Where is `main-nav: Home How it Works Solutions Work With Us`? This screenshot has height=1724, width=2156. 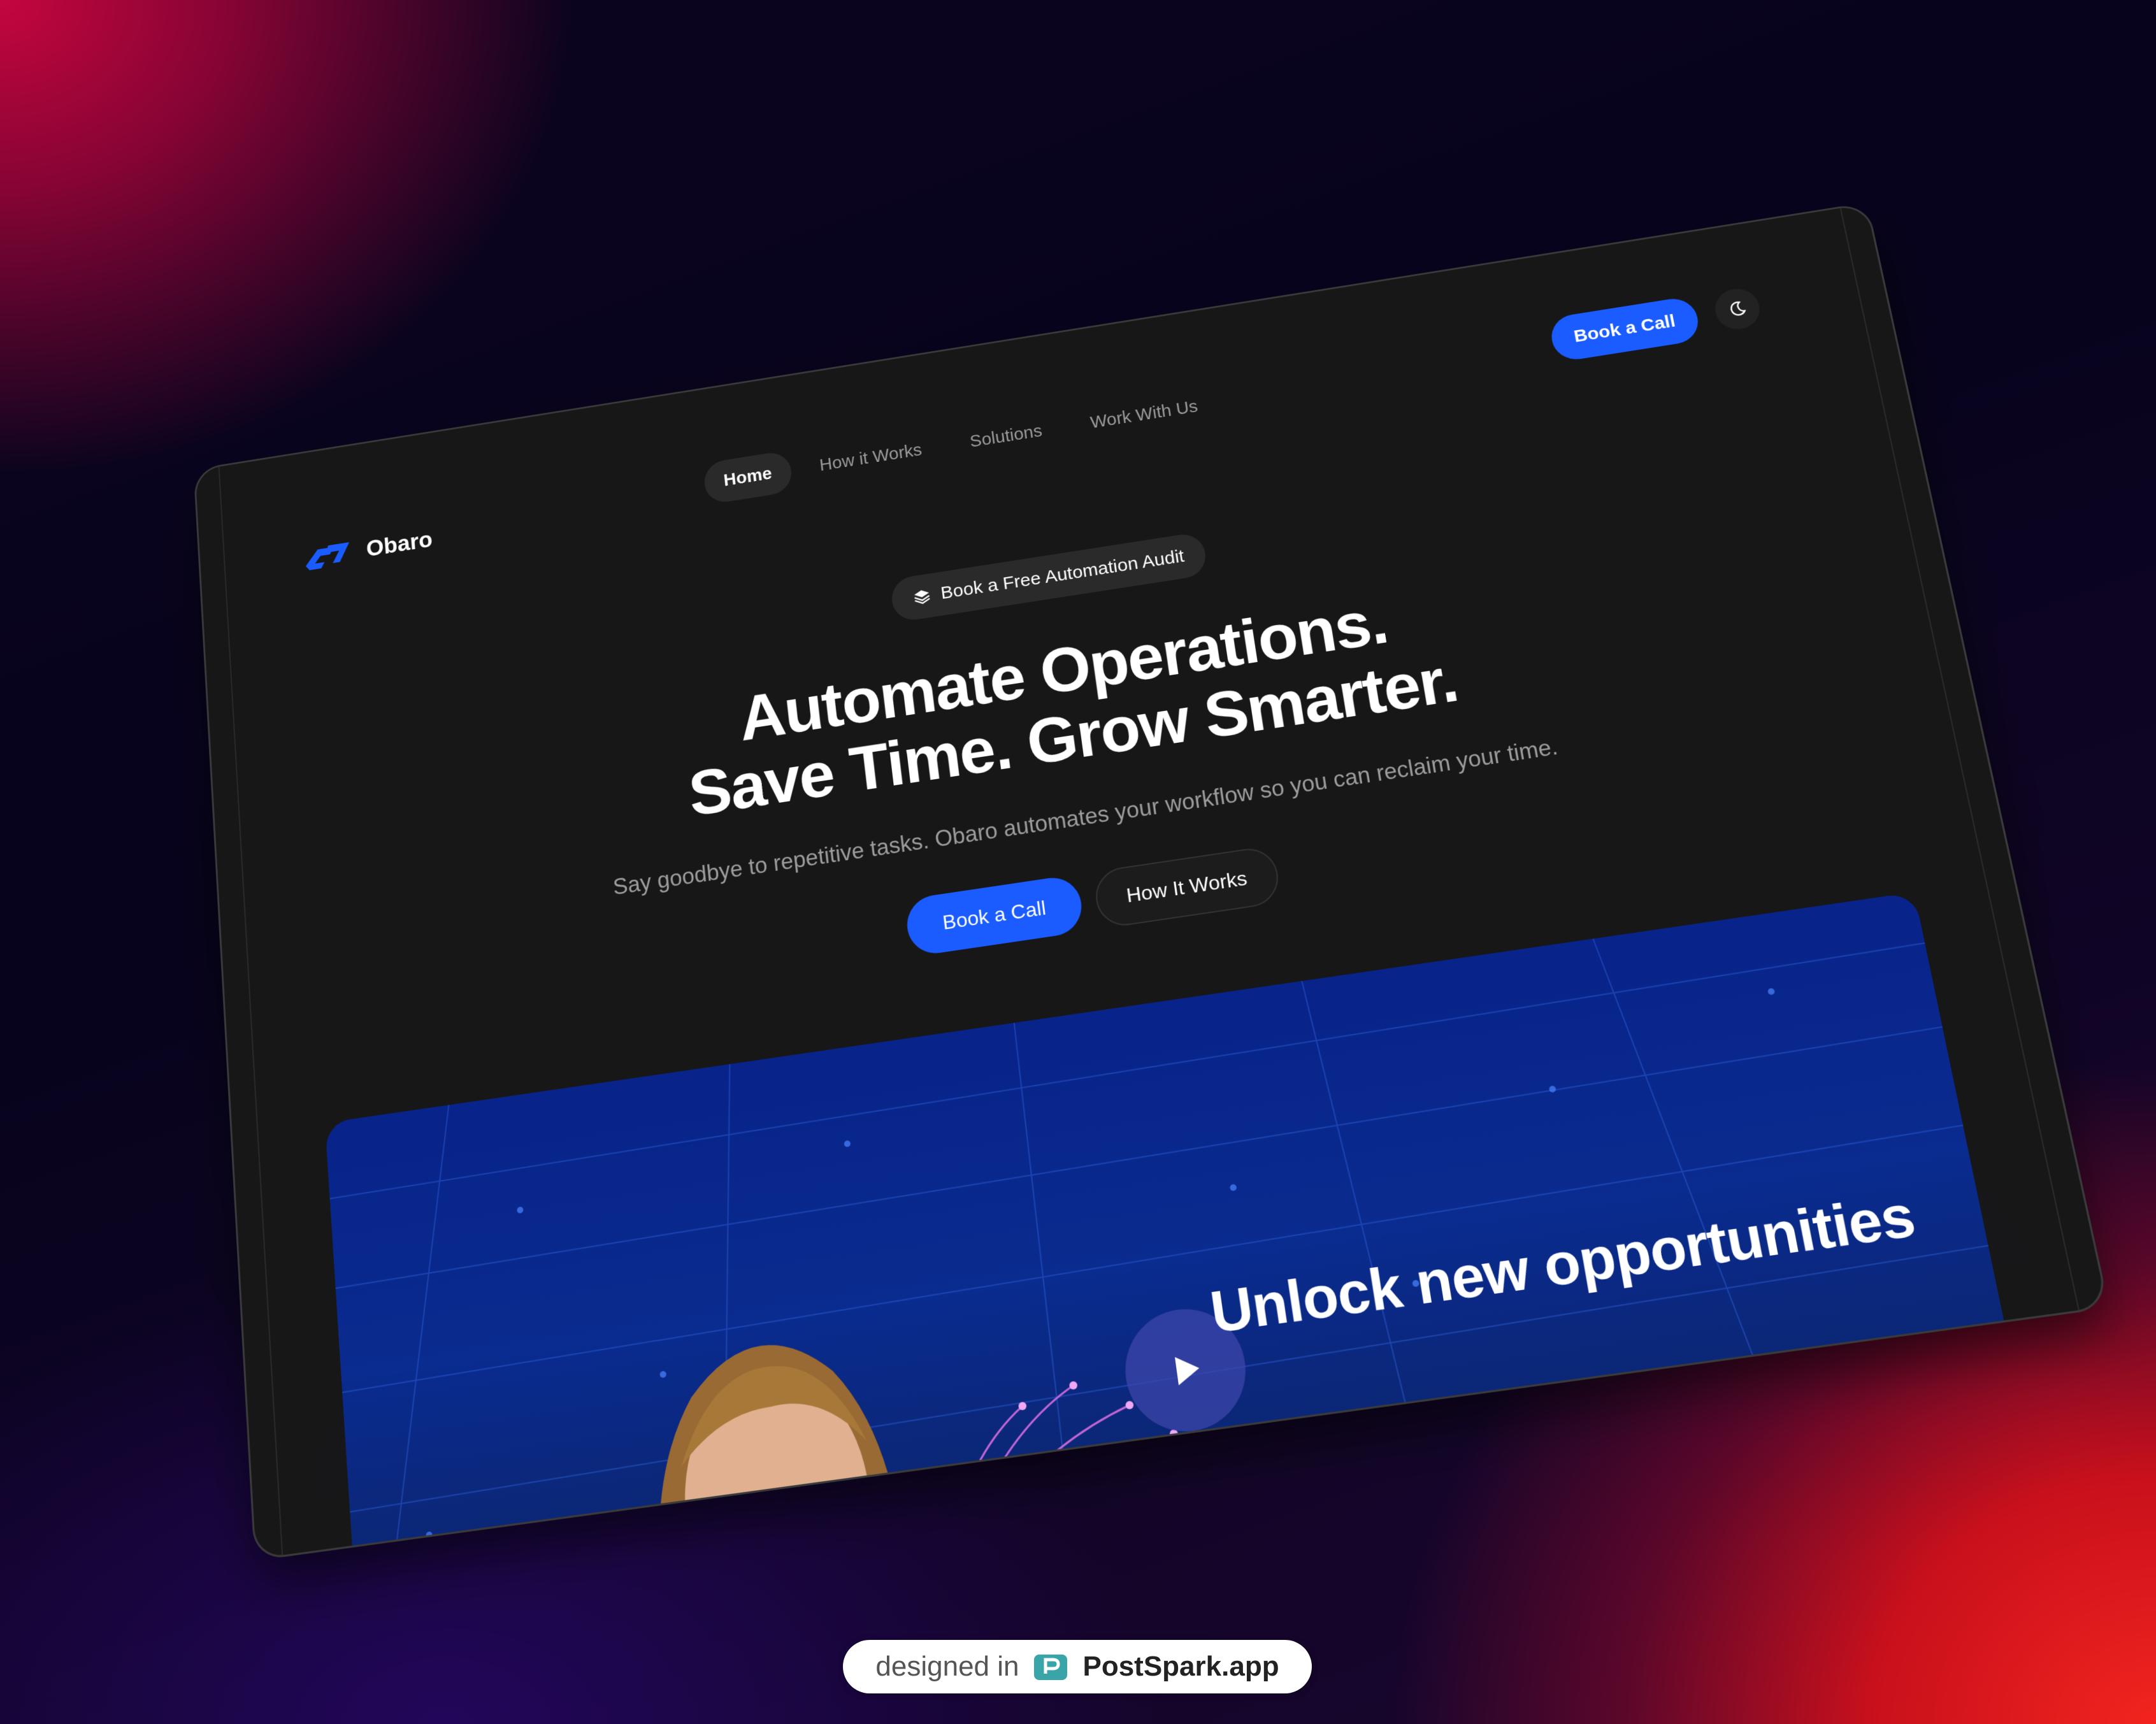
main-nav: Home How it Works Solutions Work With Us is located at coordinates (961, 444).